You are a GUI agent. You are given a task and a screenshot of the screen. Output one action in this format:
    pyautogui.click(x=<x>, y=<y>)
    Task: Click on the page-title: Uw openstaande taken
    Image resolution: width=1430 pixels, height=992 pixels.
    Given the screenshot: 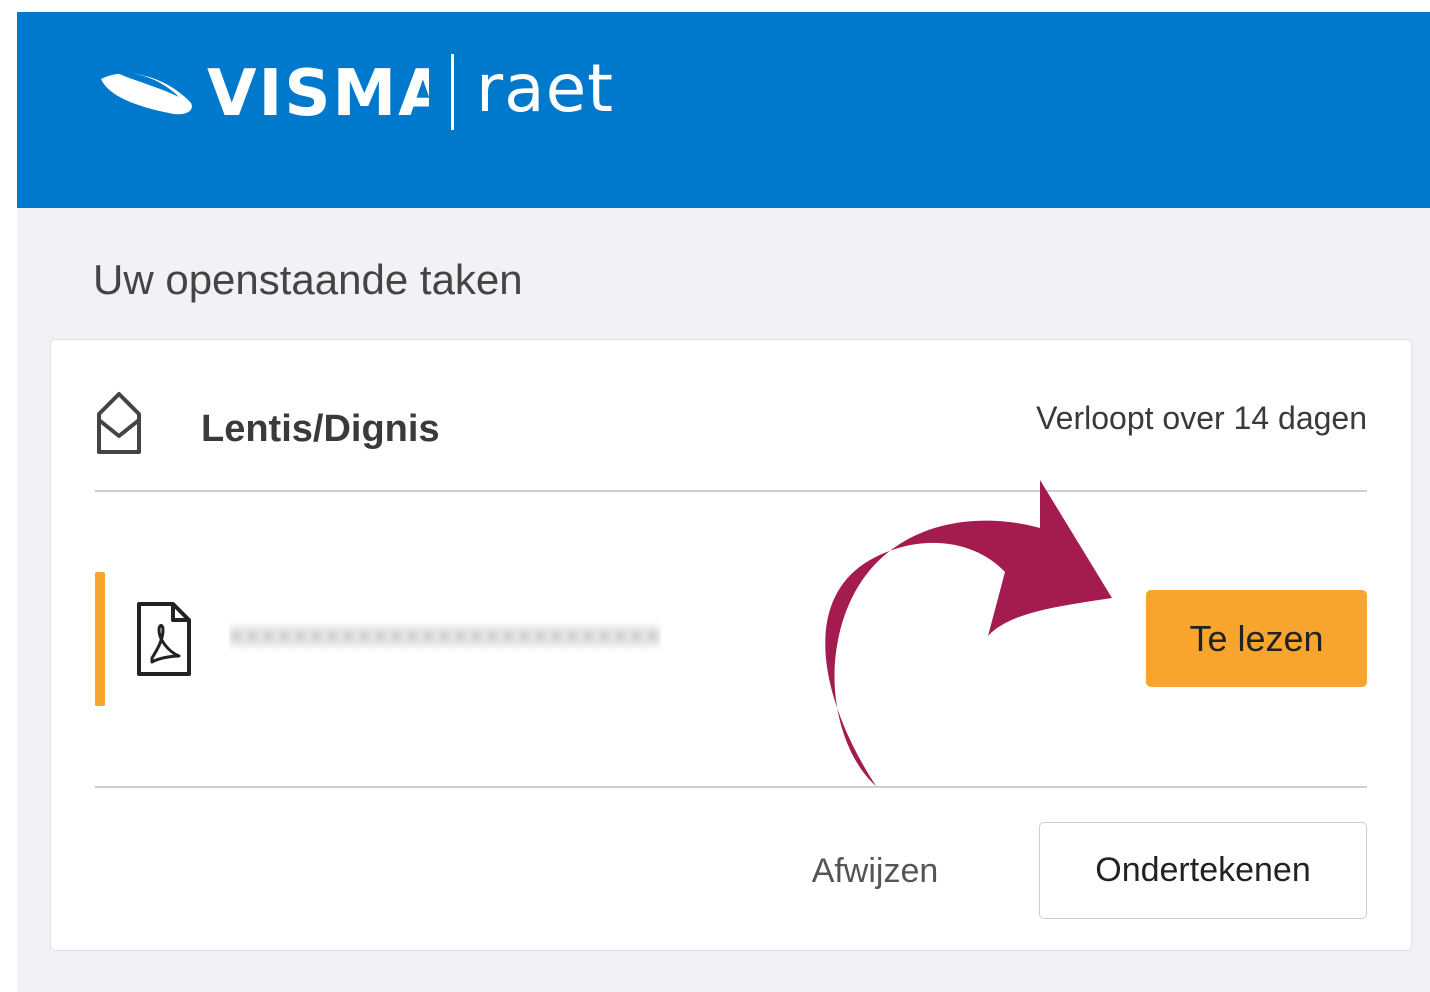 What is the action you would take?
    pyautogui.click(x=308, y=279)
    